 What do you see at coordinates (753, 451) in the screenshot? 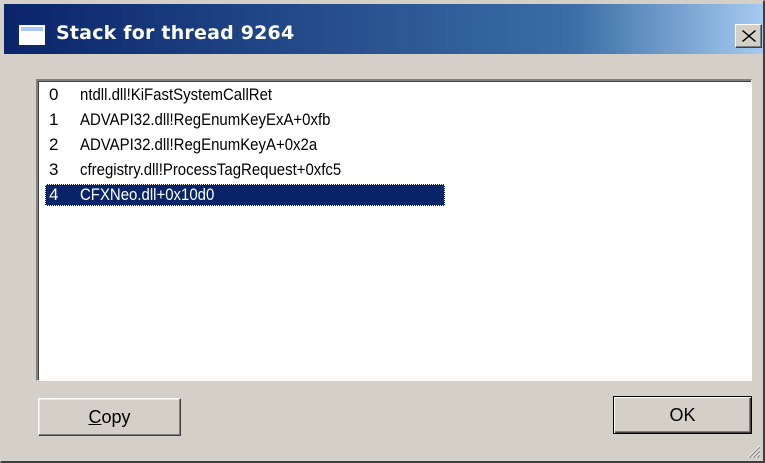
I see `resize-grip-icon` at bounding box center [753, 451].